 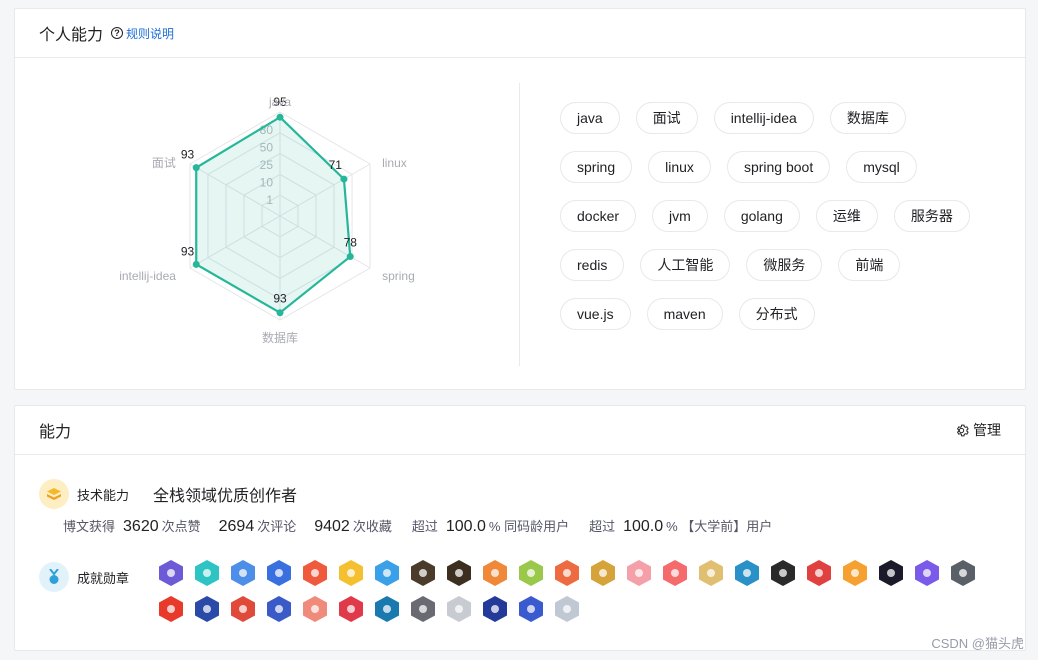 What do you see at coordinates (595, 314) in the screenshot?
I see `skill-tag: vue.js` at bounding box center [595, 314].